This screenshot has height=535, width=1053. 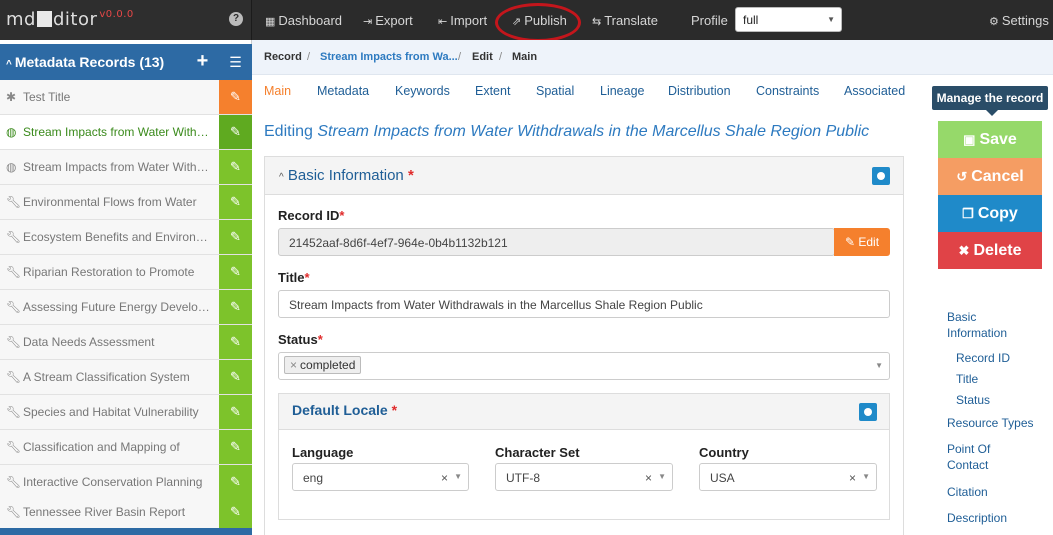 What do you see at coordinates (126, 377) in the screenshot?
I see `sidebar-record-item: 🔧︎ A Stream Classification System ✎` at bounding box center [126, 377].